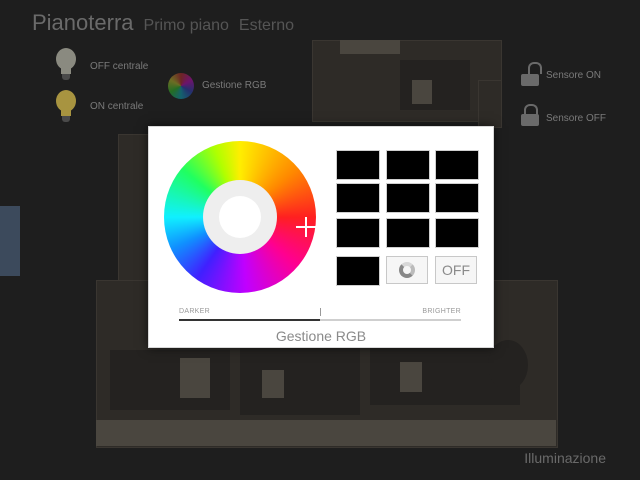  What do you see at coordinates (530, 115) in the screenshot?
I see `lock-icon` at bounding box center [530, 115].